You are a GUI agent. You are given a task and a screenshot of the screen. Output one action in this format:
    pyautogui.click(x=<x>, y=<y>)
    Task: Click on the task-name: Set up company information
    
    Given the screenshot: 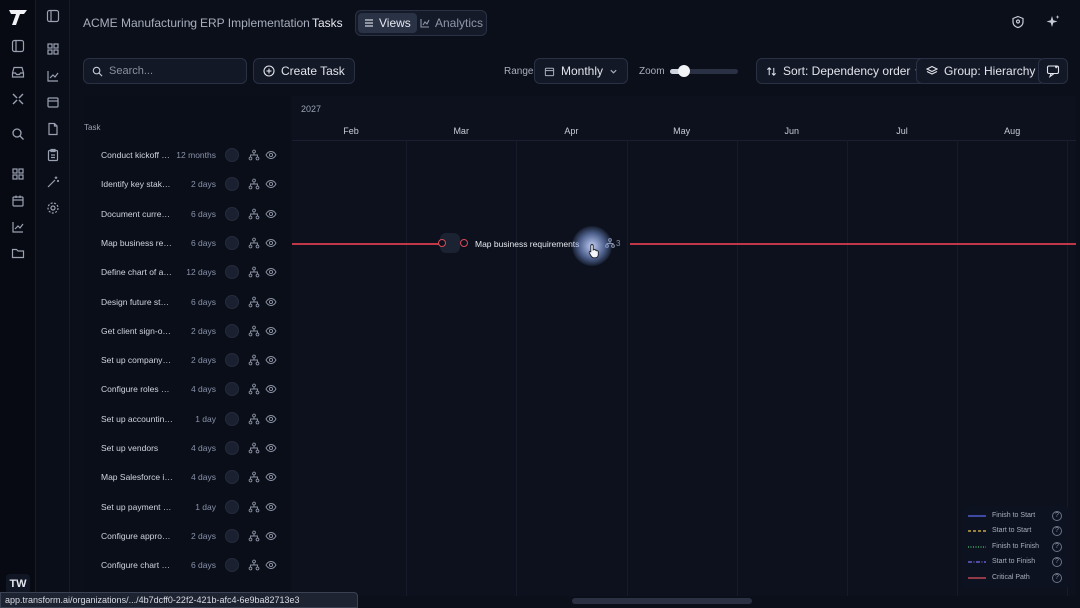 What is the action you would take?
    pyautogui.click(x=137, y=360)
    